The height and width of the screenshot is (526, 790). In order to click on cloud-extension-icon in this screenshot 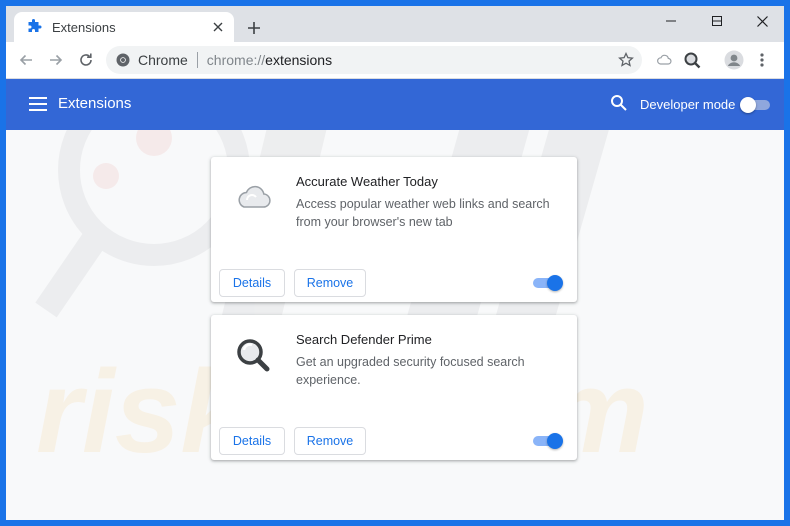, I will do `click(664, 60)`.